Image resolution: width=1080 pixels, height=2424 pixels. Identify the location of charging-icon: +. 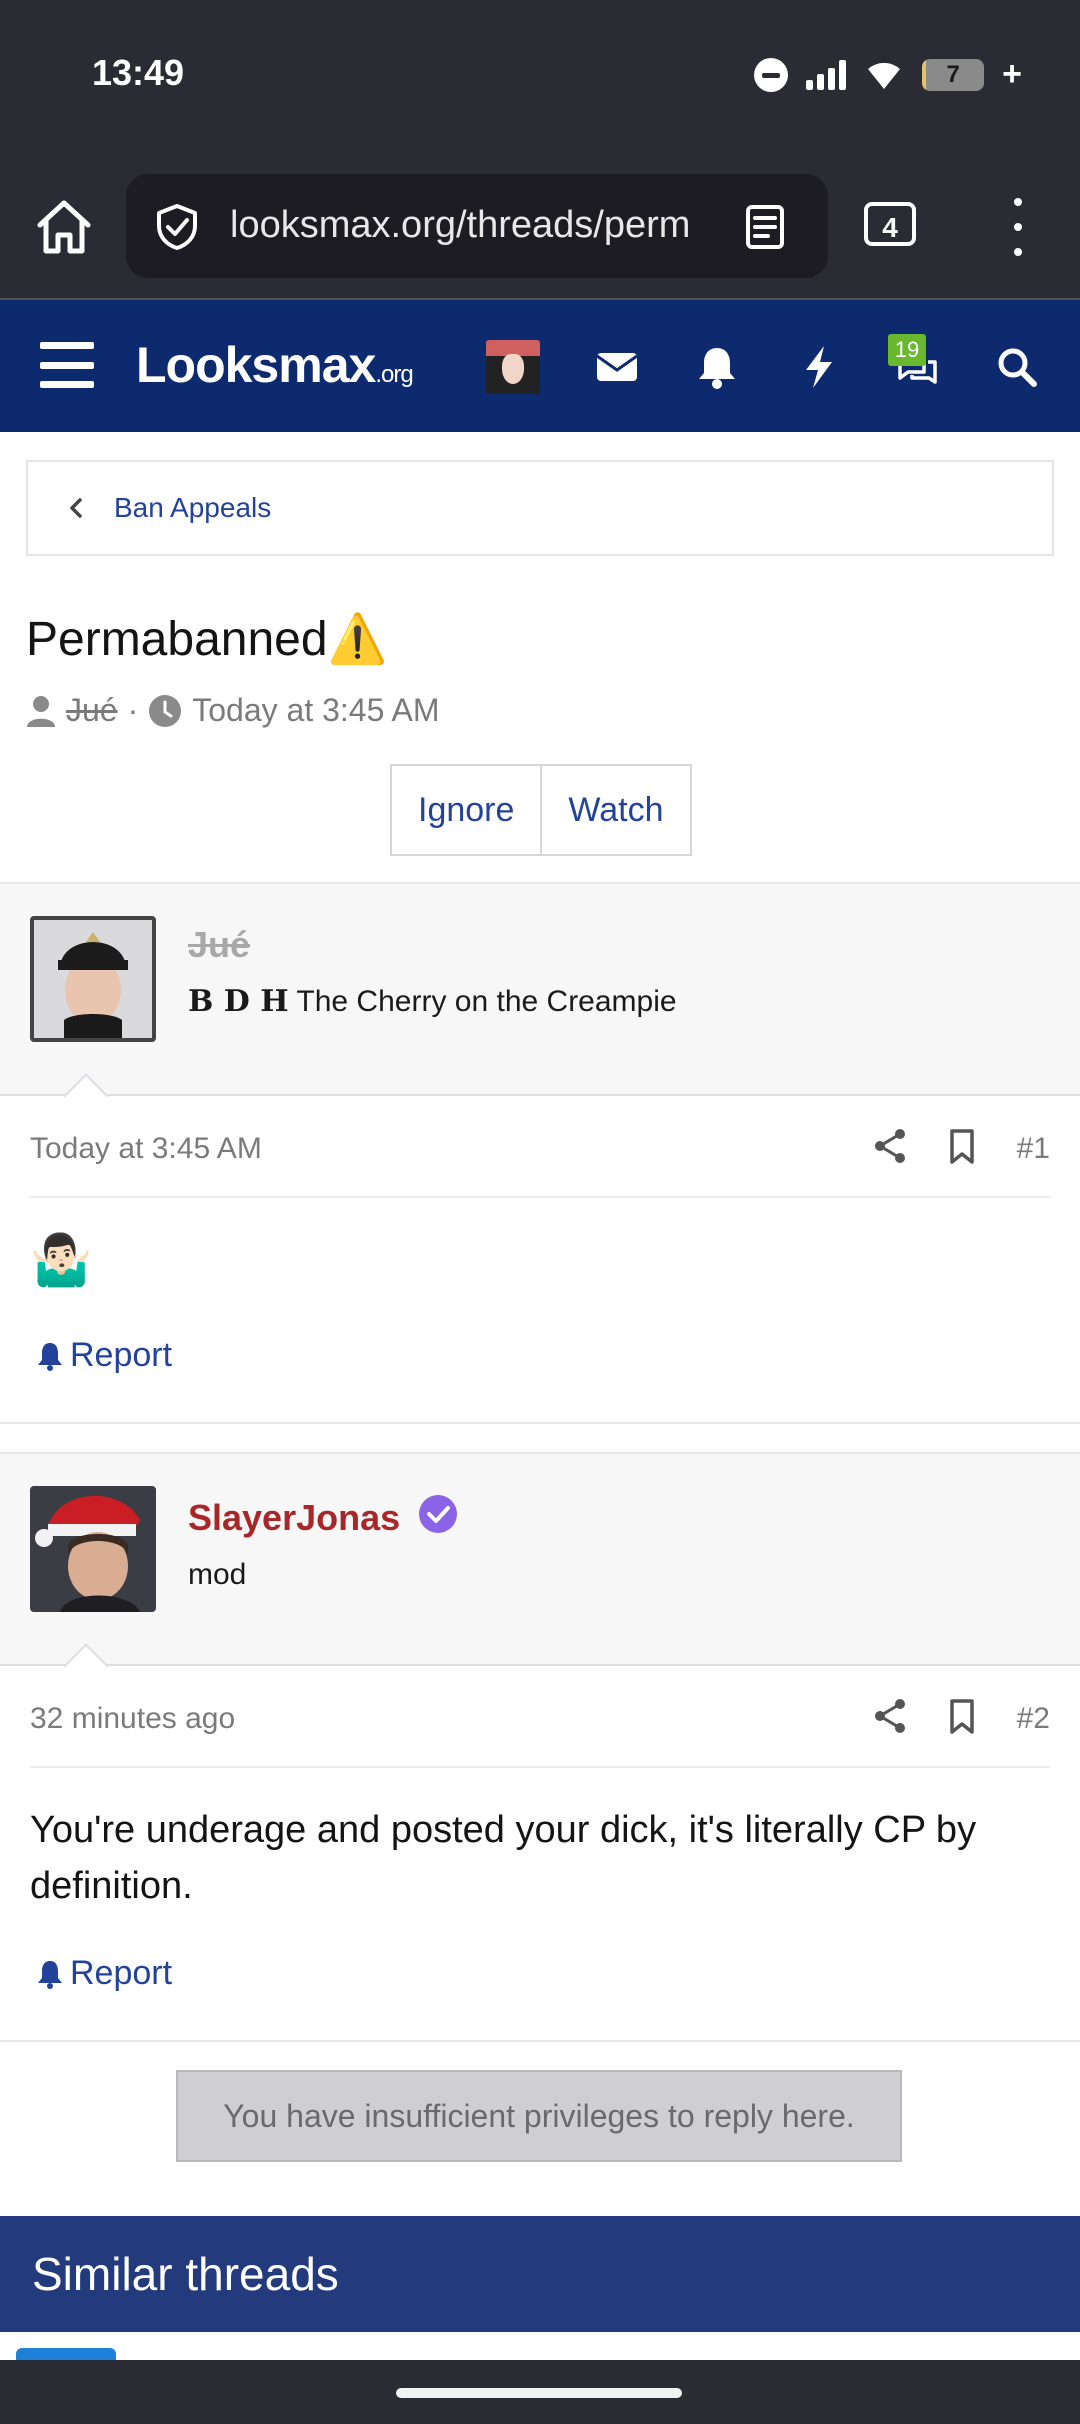
(1012, 74).